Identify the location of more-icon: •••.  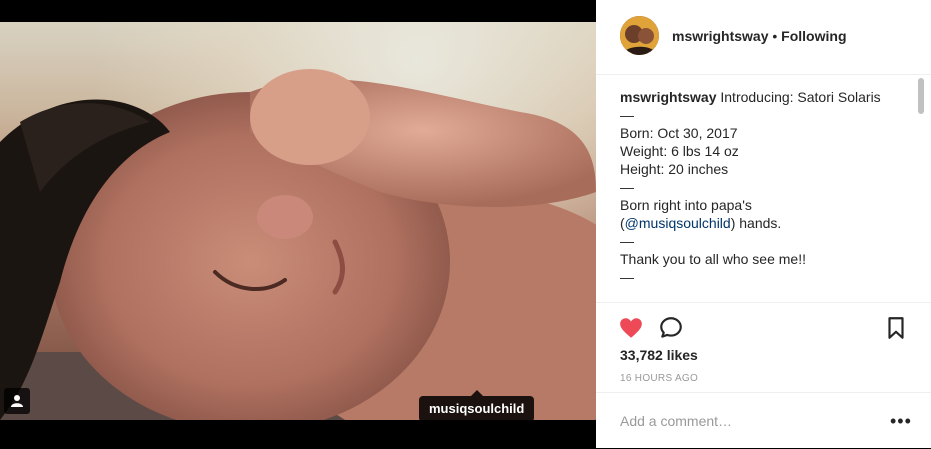
(901, 421).